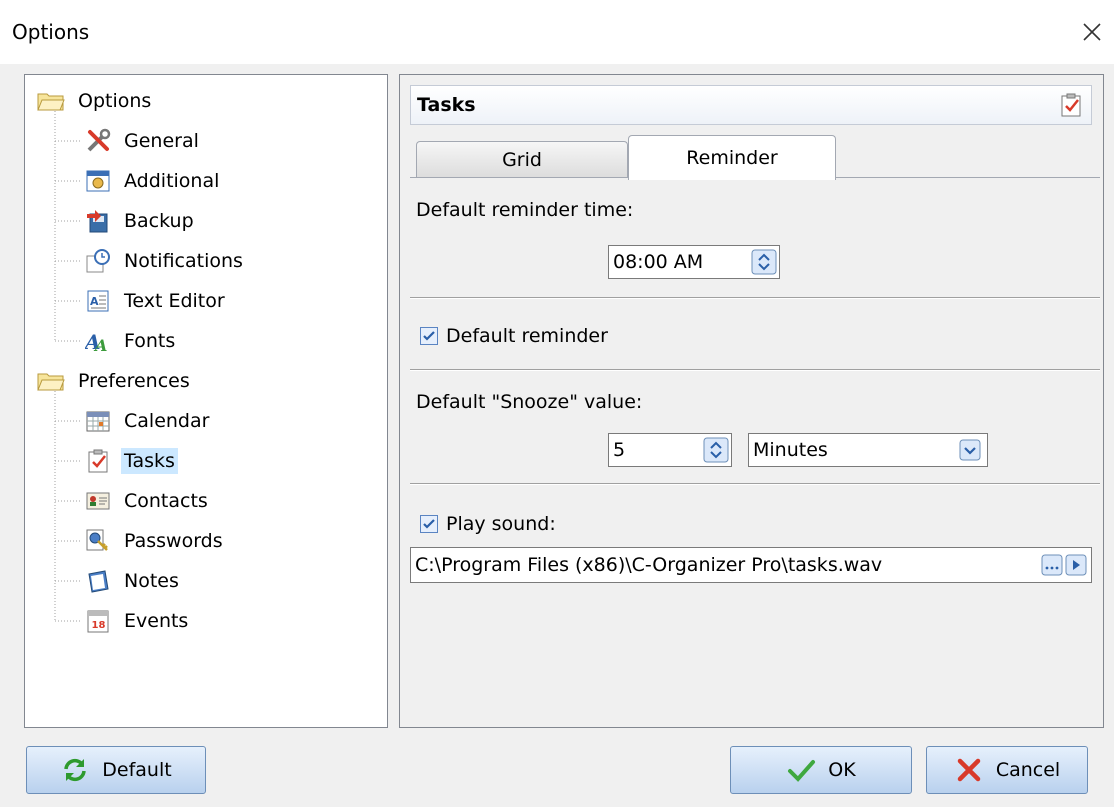 Image resolution: width=1114 pixels, height=807 pixels. Describe the element at coordinates (501, 524) in the screenshot. I see `checkbox-label: Play sound:` at that location.